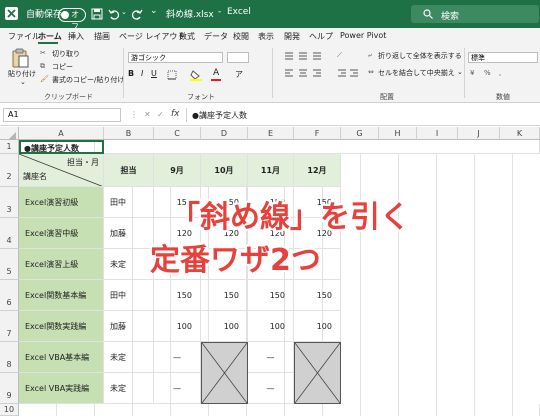 The width and height of the screenshot is (540, 419). Describe the element at coordinates (279, 410) in the screenshot. I see `row-10-cells` at that location.